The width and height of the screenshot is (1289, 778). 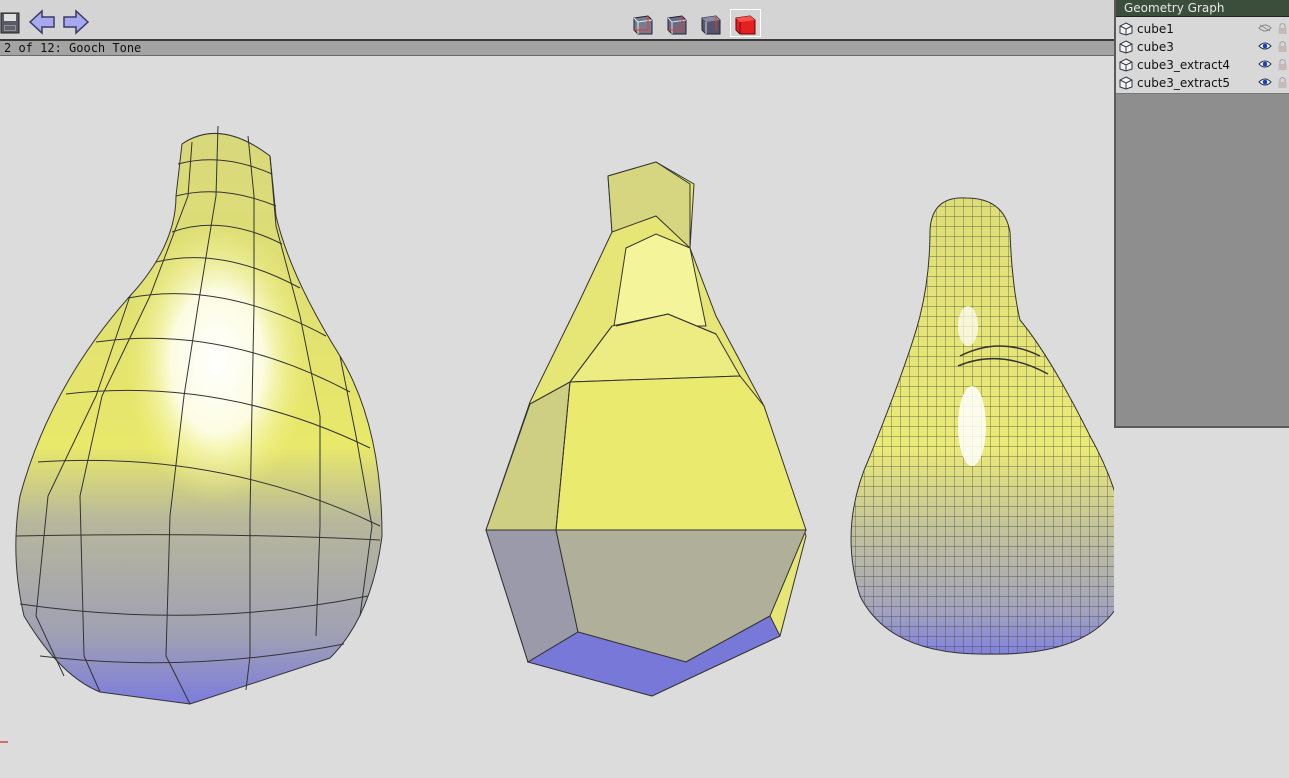 What do you see at coordinates (1155, 29) in the screenshot?
I see `list-item-label: cube1` at bounding box center [1155, 29].